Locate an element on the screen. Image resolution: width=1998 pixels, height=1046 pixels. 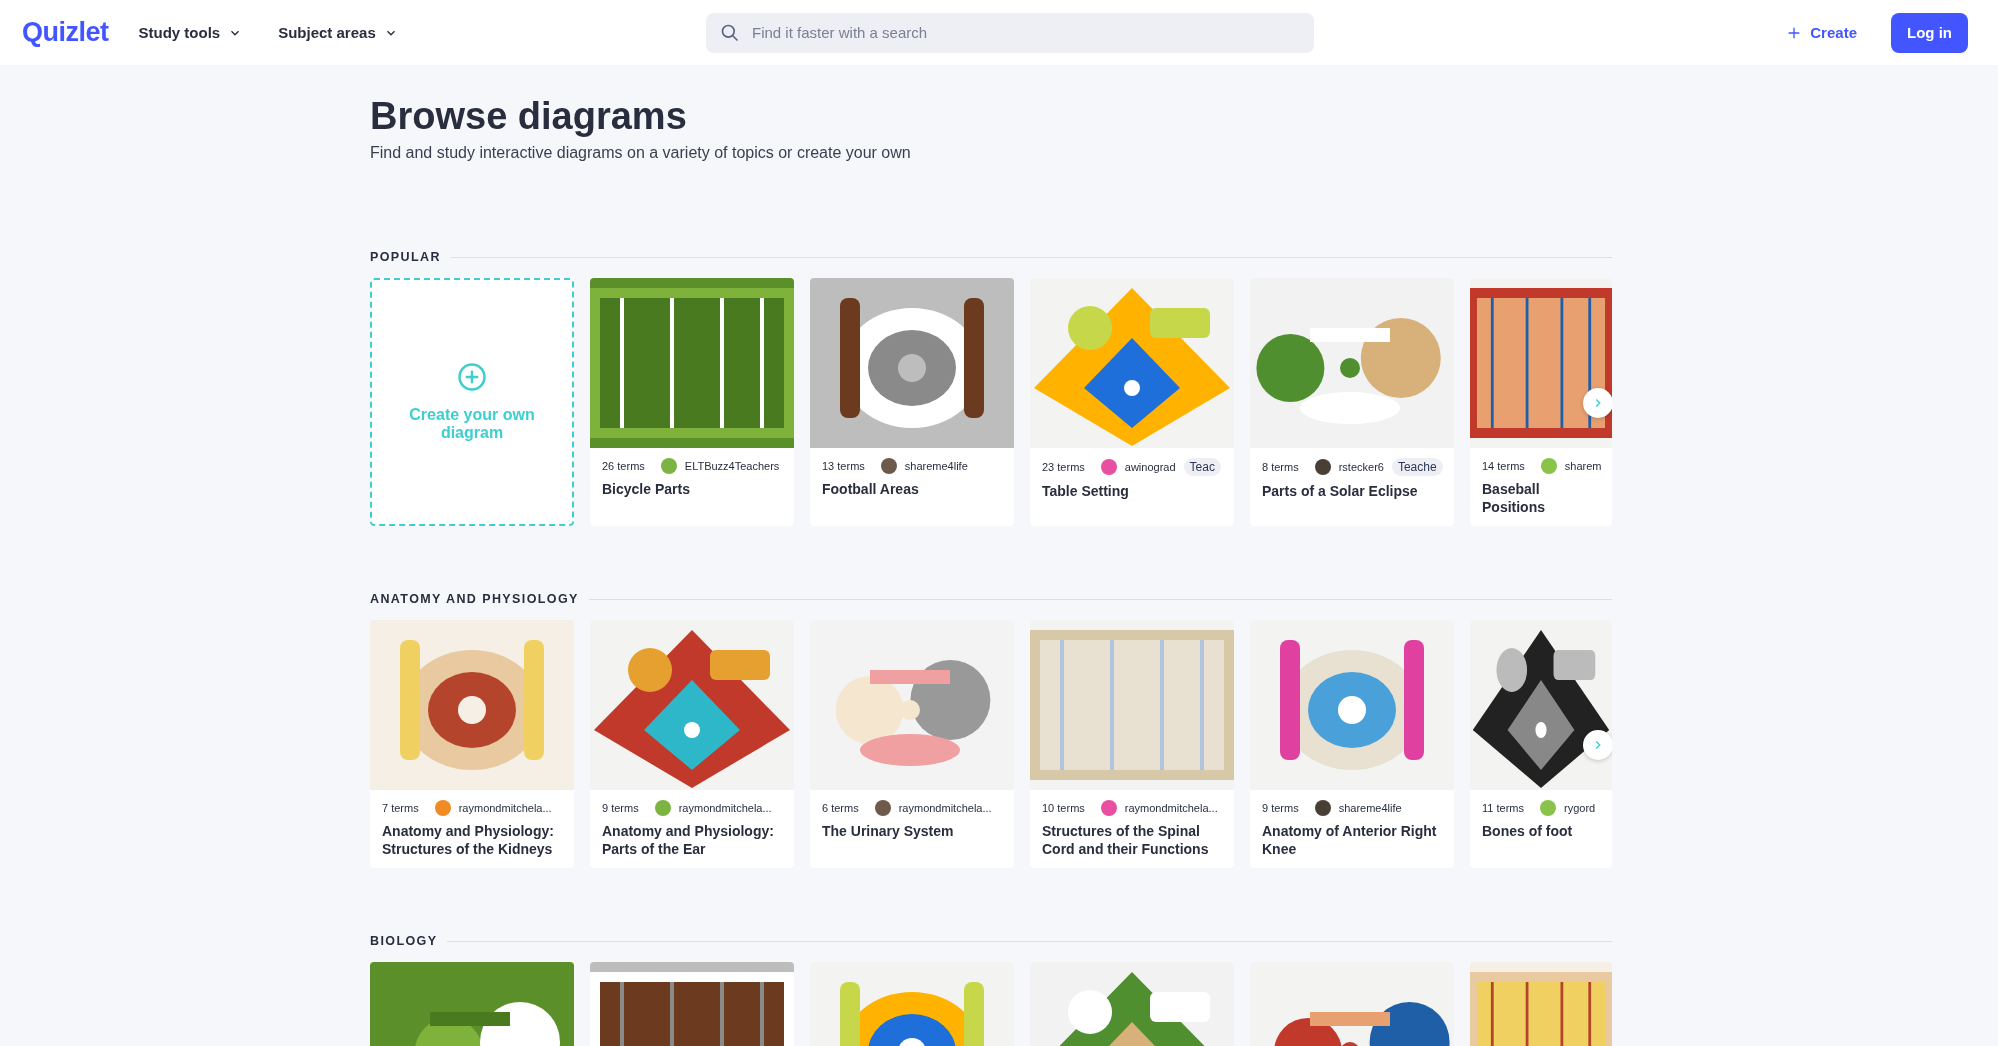
term-count: 14 terms is located at coordinates (1503, 466).